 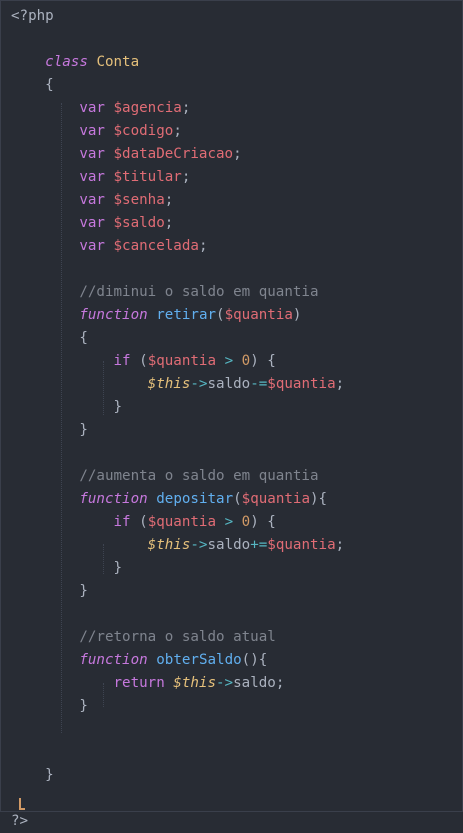 I want to click on code-token: obterSaldo, so click(x=199, y=660).